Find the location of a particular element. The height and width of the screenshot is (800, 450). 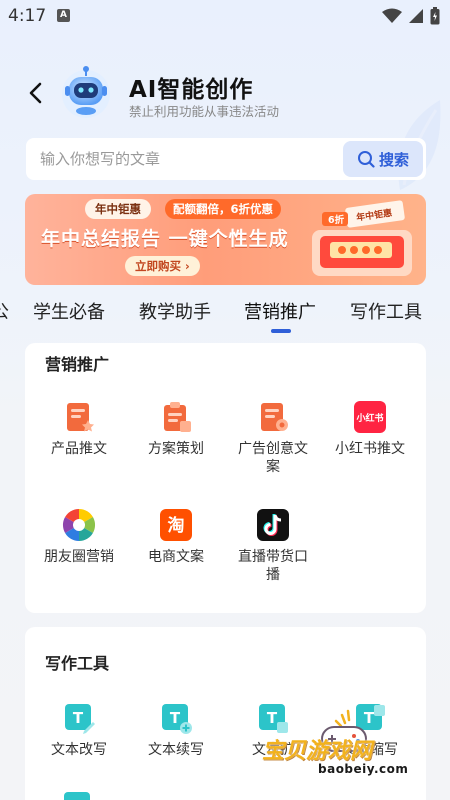

tool-label: 文本改写 is located at coordinates (79, 750).